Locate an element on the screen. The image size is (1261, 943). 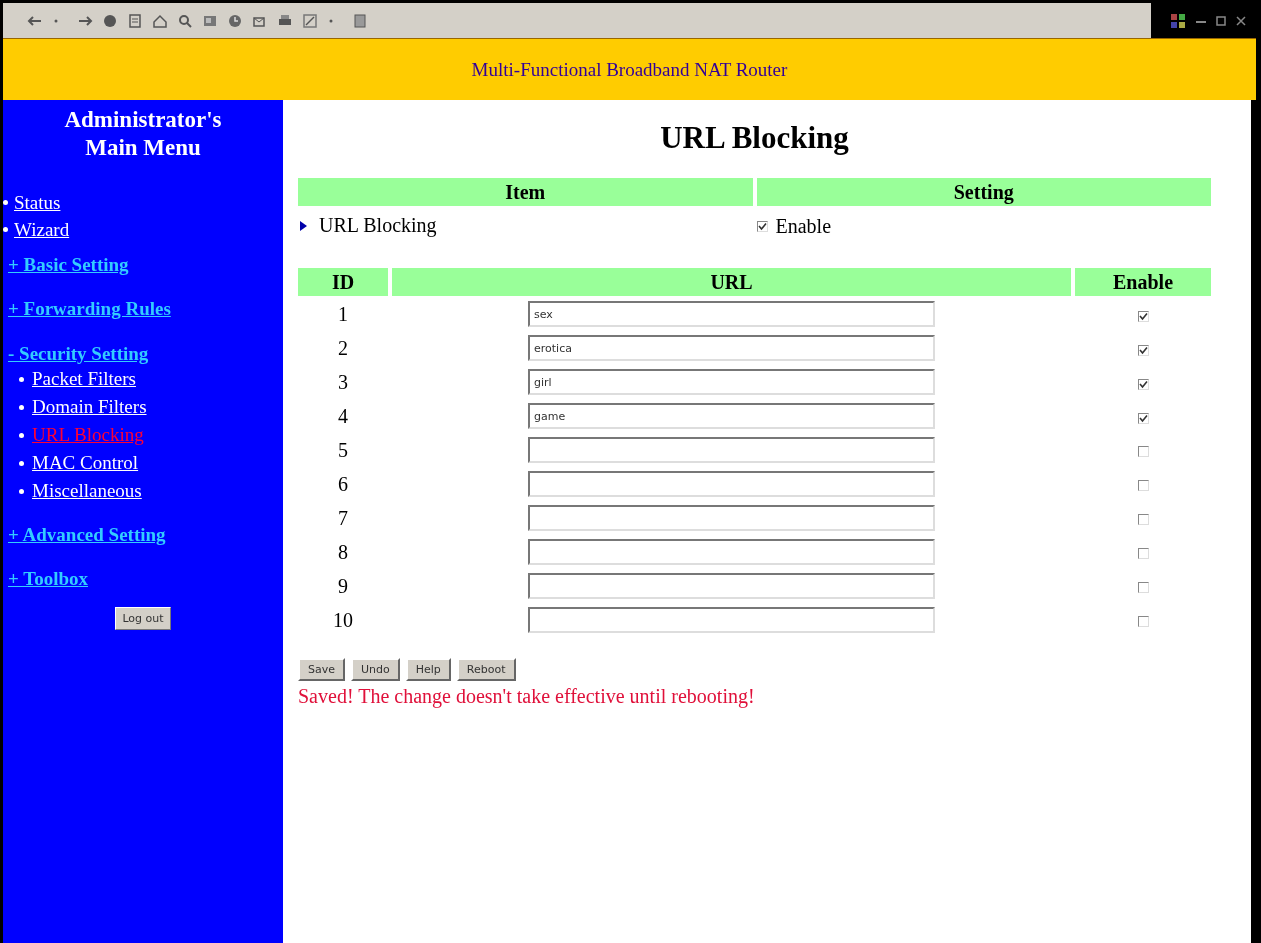
table-cell-text: 4 is located at coordinates (343, 416).